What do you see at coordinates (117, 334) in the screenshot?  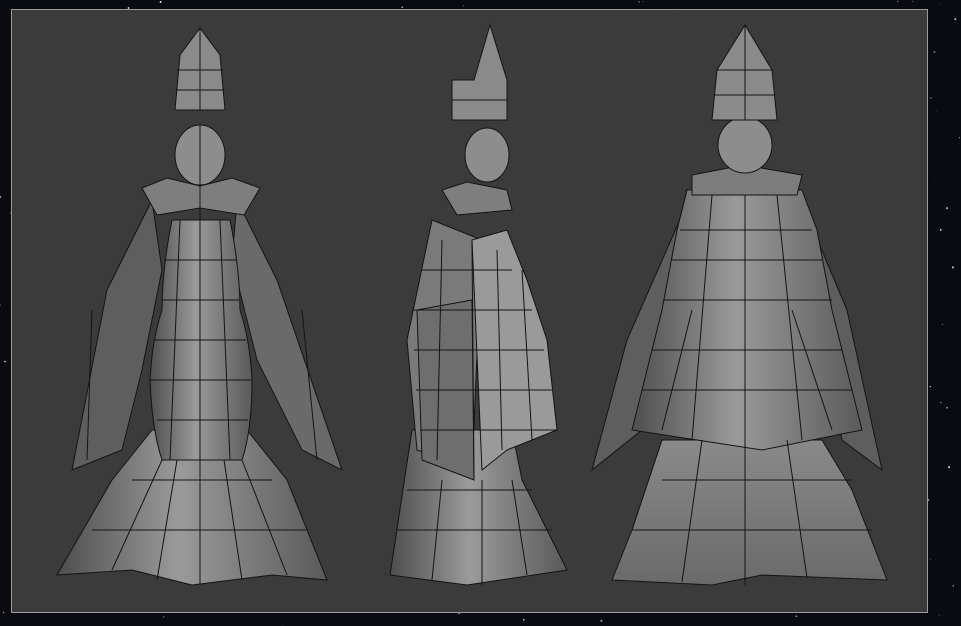 I see `front-cape-left` at bounding box center [117, 334].